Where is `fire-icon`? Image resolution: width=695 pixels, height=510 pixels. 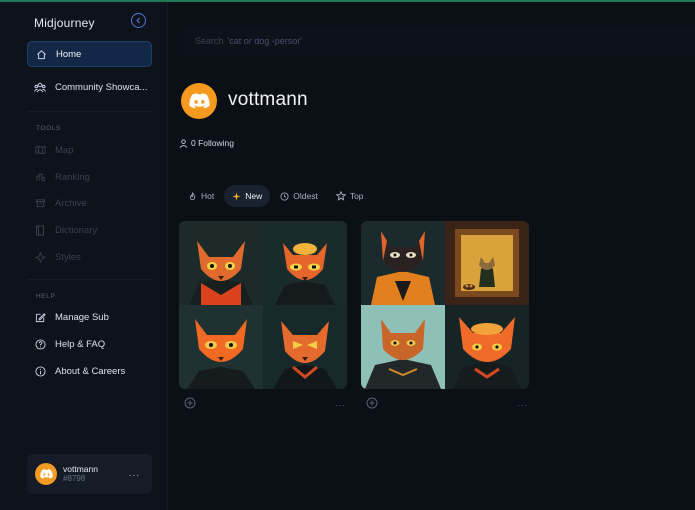
fire-icon is located at coordinates (192, 195).